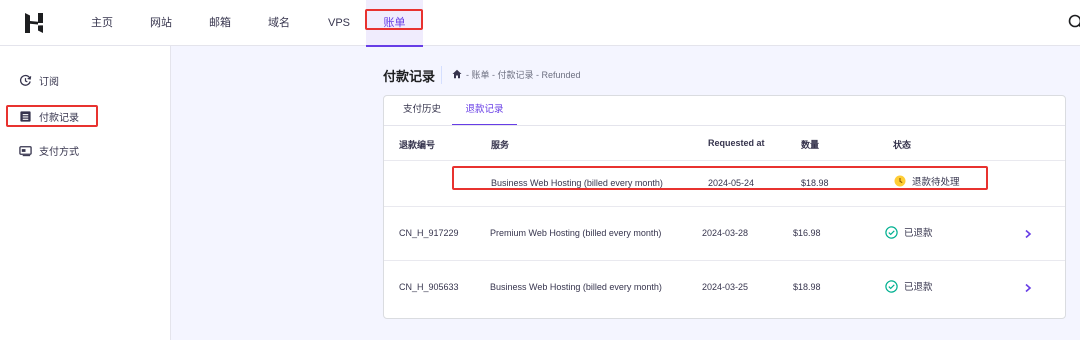 This screenshot has height=340, width=1080. I want to click on column-header-amount: 数量, so click(810, 145).